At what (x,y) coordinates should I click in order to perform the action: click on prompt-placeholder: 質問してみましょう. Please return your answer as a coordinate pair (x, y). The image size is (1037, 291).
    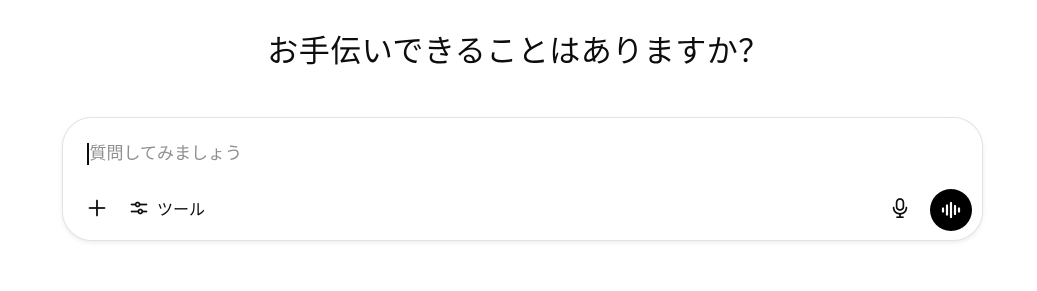
    Looking at the image, I should click on (166, 154).